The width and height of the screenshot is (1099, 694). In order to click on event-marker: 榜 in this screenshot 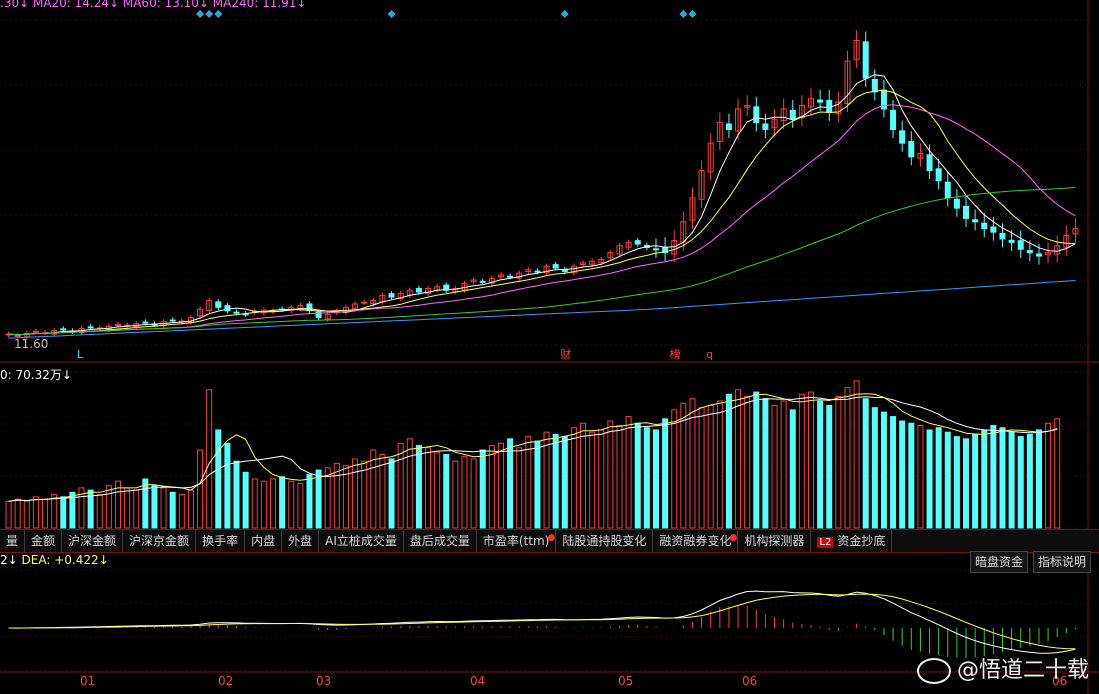, I will do `click(675, 354)`.